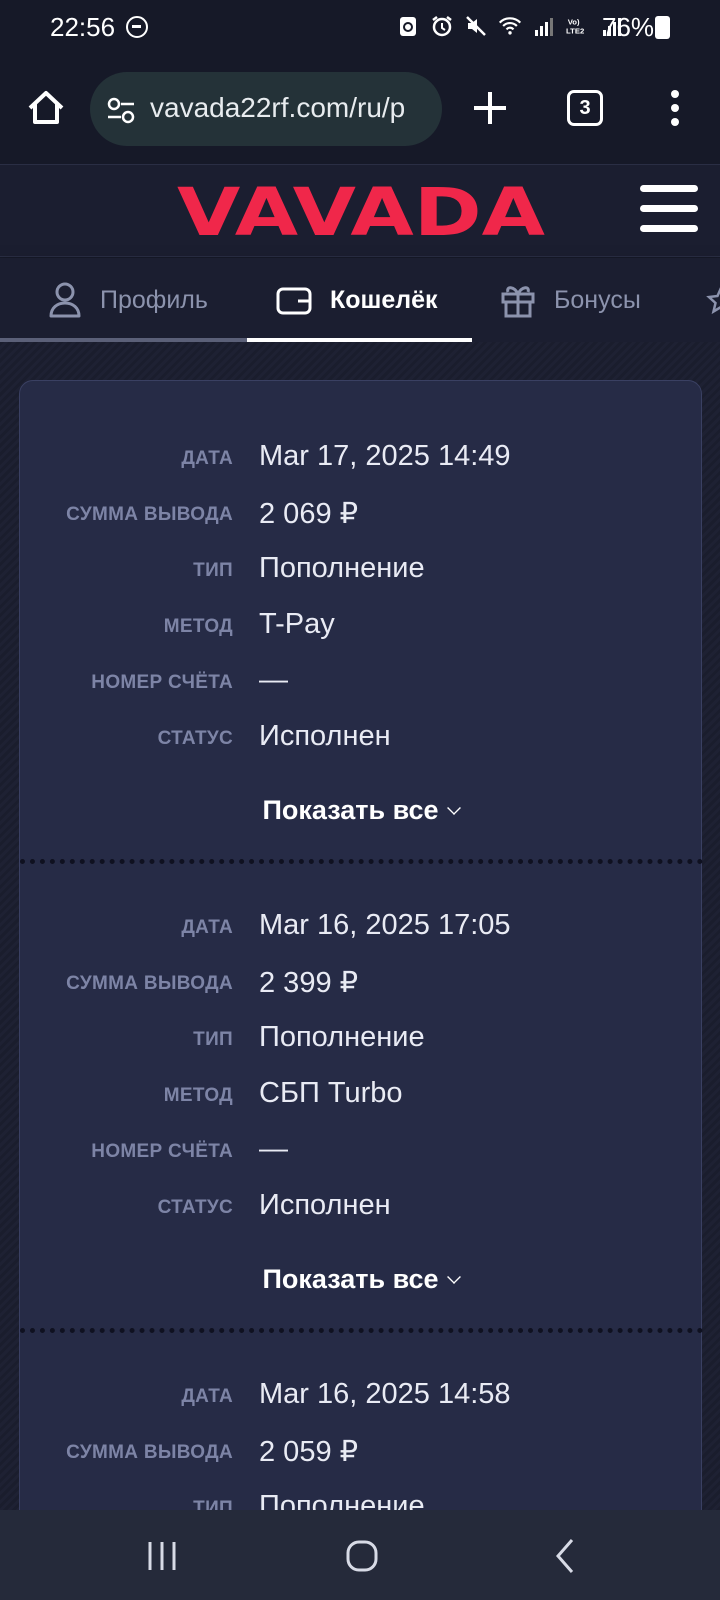 This screenshot has width=720, height=1600. I want to click on back-icon, so click(566, 1556).